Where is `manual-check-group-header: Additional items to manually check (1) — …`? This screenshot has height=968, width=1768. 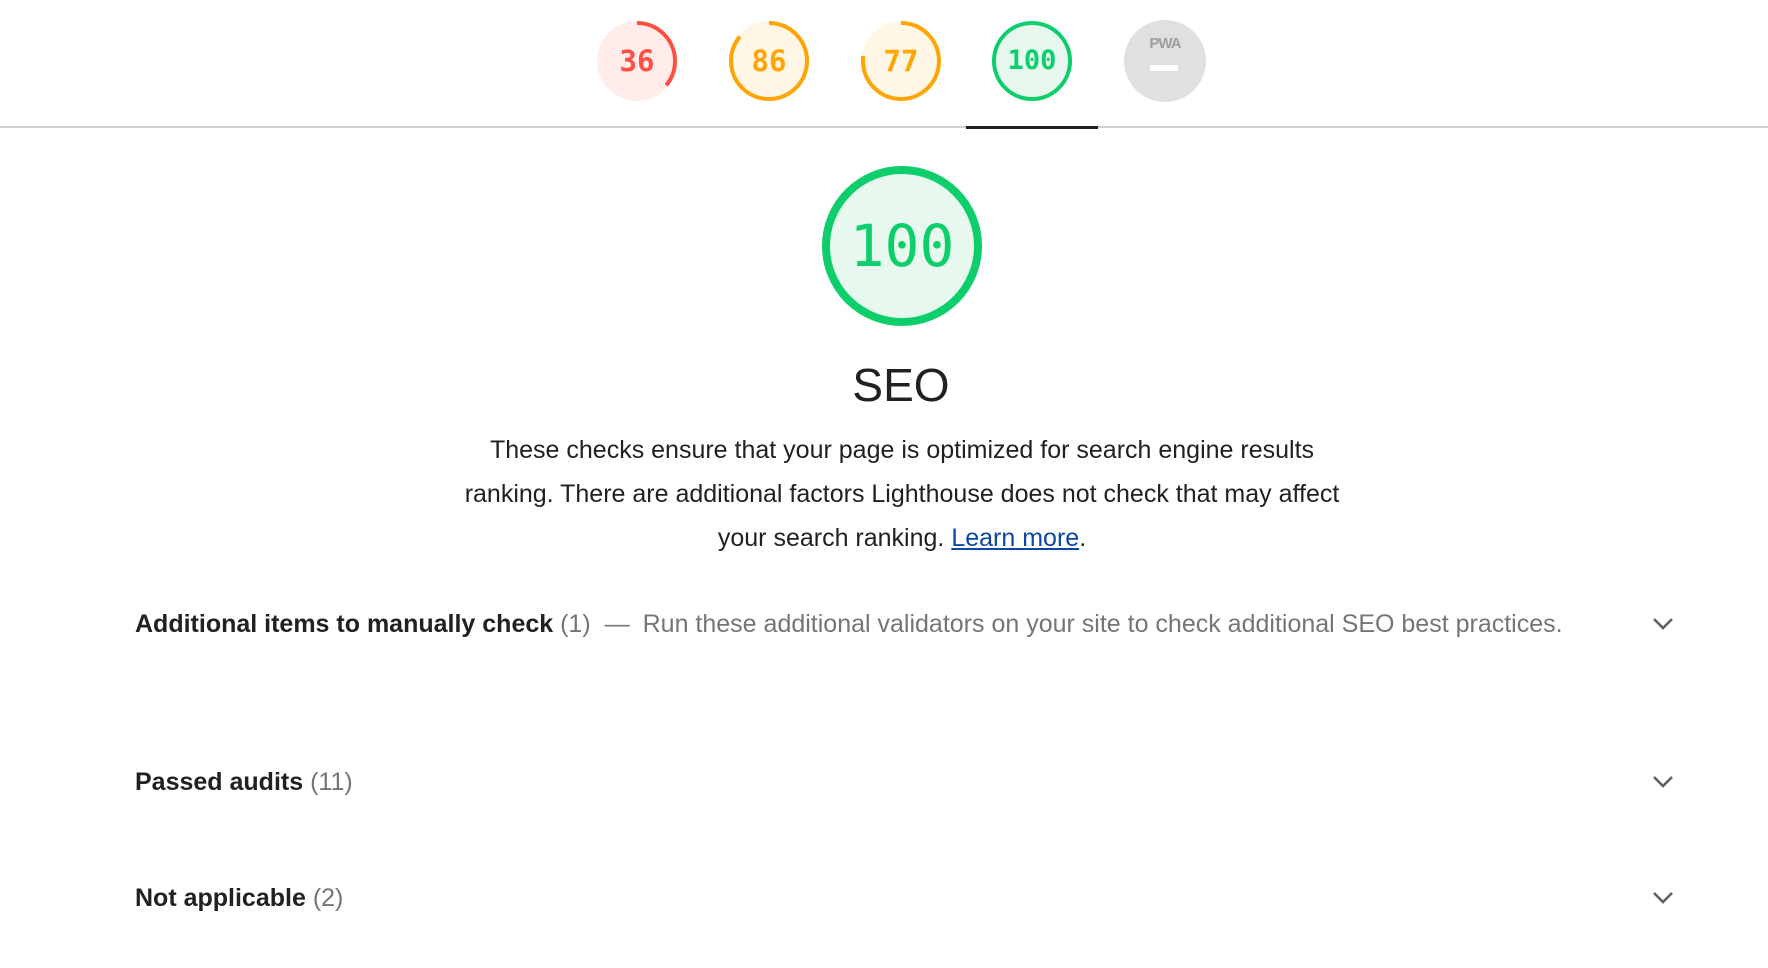 manual-check-group-header: Additional items to manually check (1) — … is located at coordinates (905, 624).